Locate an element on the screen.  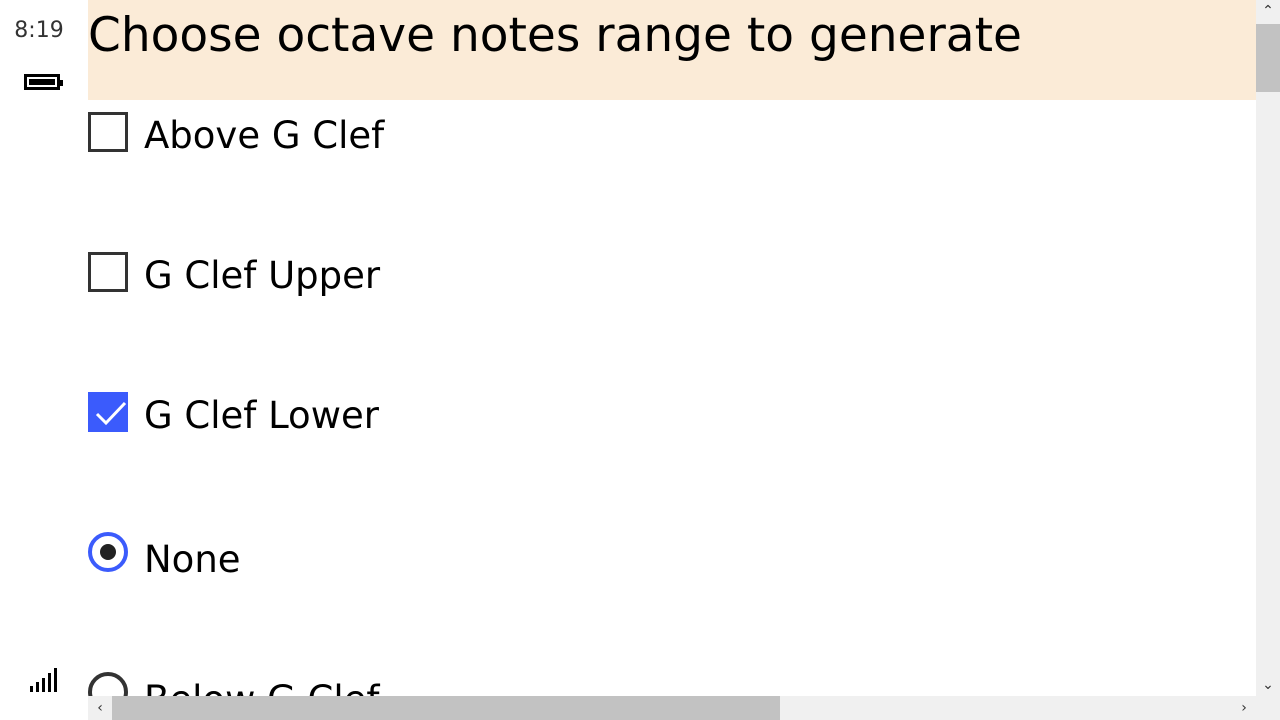
checkbox-g-clef-lower: G Clef Lower is located at coordinates (438, 417).